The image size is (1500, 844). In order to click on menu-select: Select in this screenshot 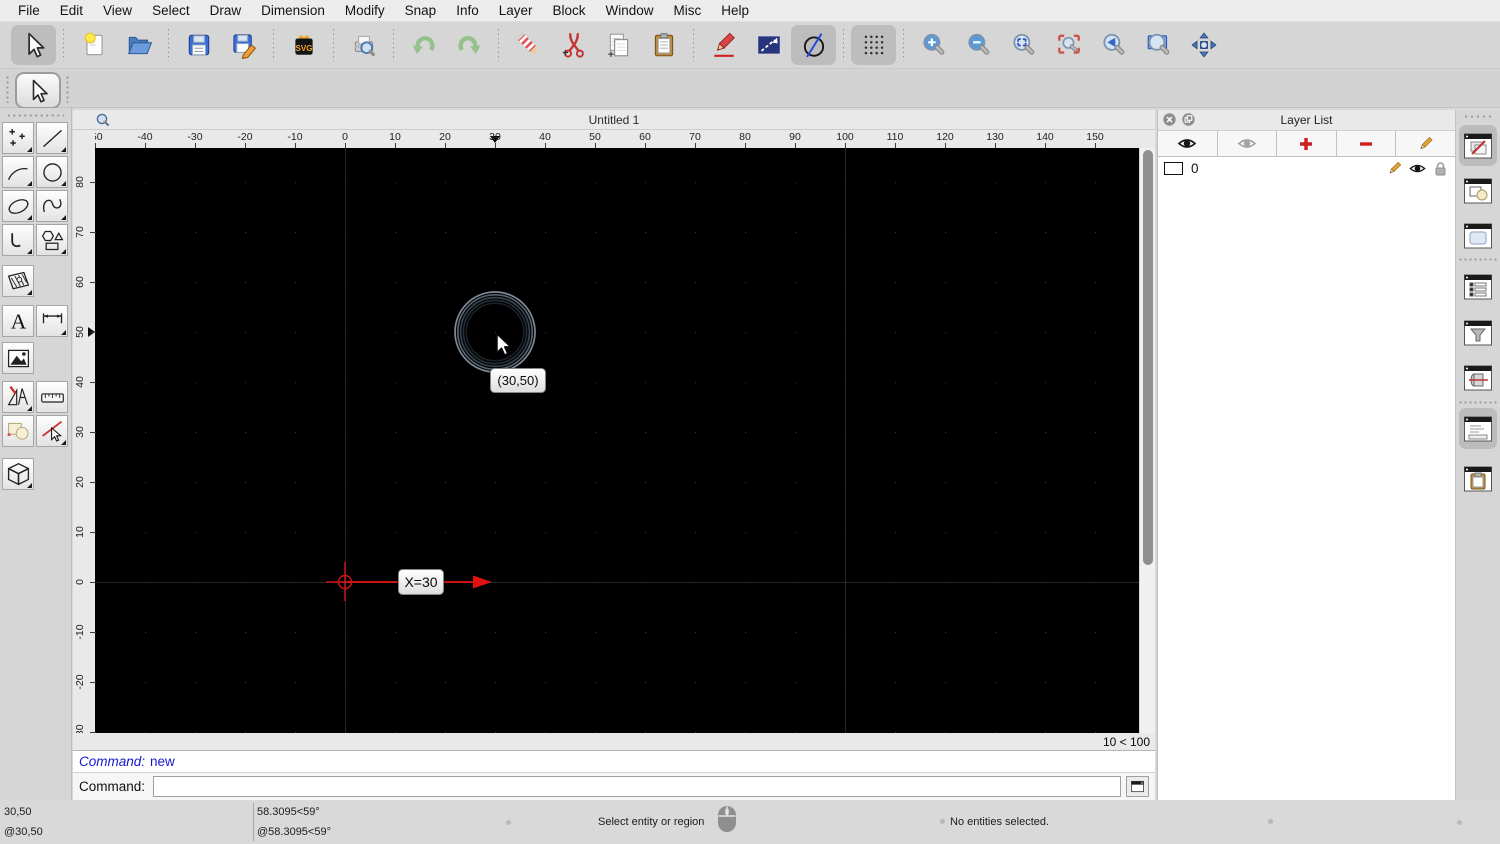, I will do `click(171, 10)`.